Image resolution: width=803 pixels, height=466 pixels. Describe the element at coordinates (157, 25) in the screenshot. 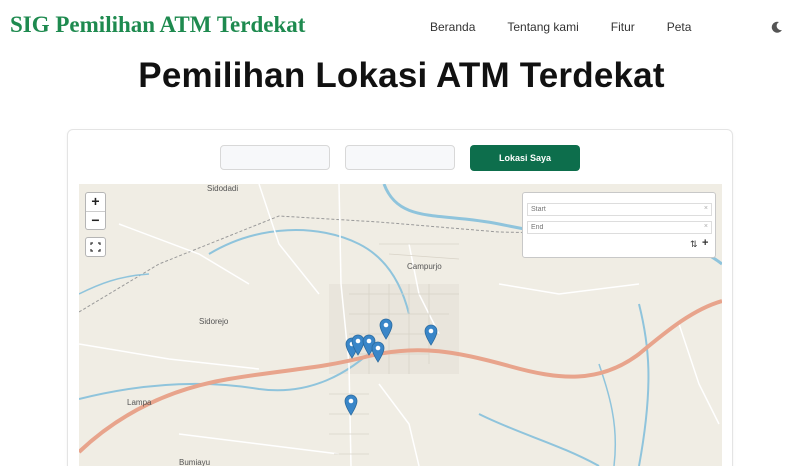

I see `brand-logo-text: SIG Pemilihan ATM Terdekat` at that location.